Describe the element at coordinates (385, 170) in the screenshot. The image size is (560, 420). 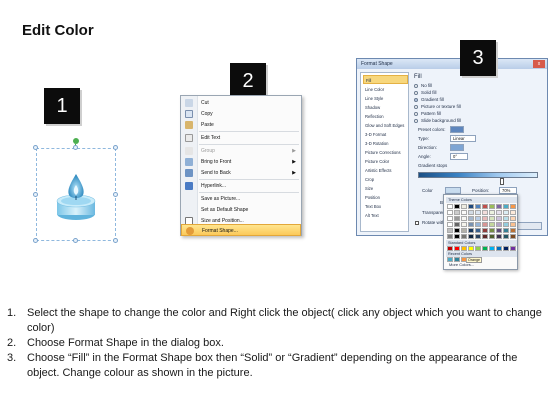
I see `nav-artistic-effects: Artistic Effects` at that location.